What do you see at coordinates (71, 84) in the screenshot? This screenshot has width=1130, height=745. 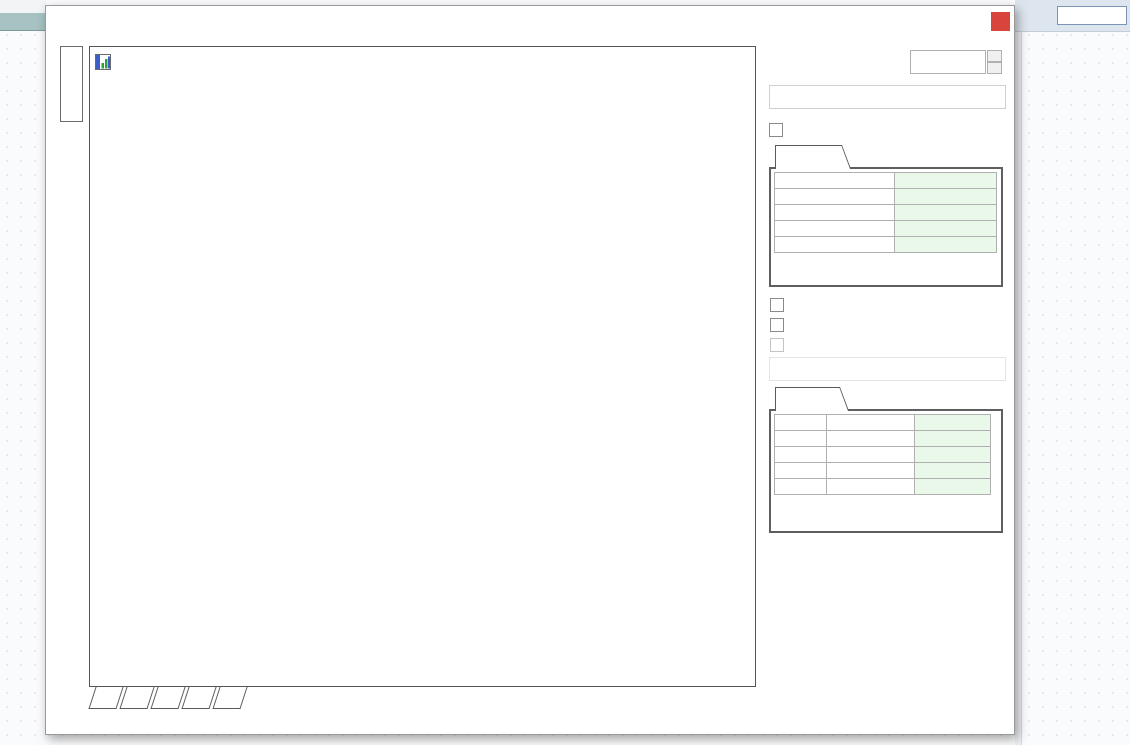 I see `tab-signal` at bounding box center [71, 84].